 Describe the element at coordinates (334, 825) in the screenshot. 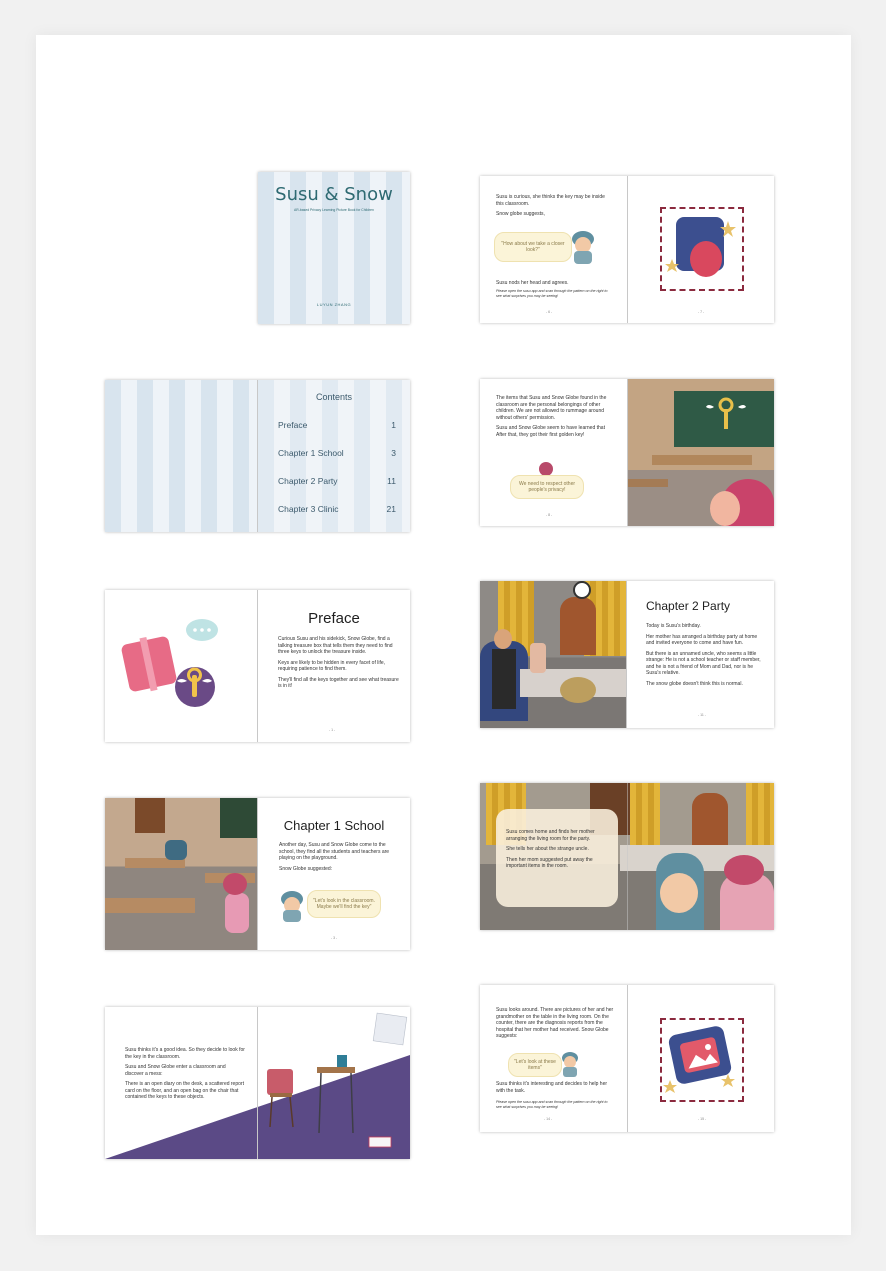

I see `chapter1-heading: Chapter 1 School` at that location.